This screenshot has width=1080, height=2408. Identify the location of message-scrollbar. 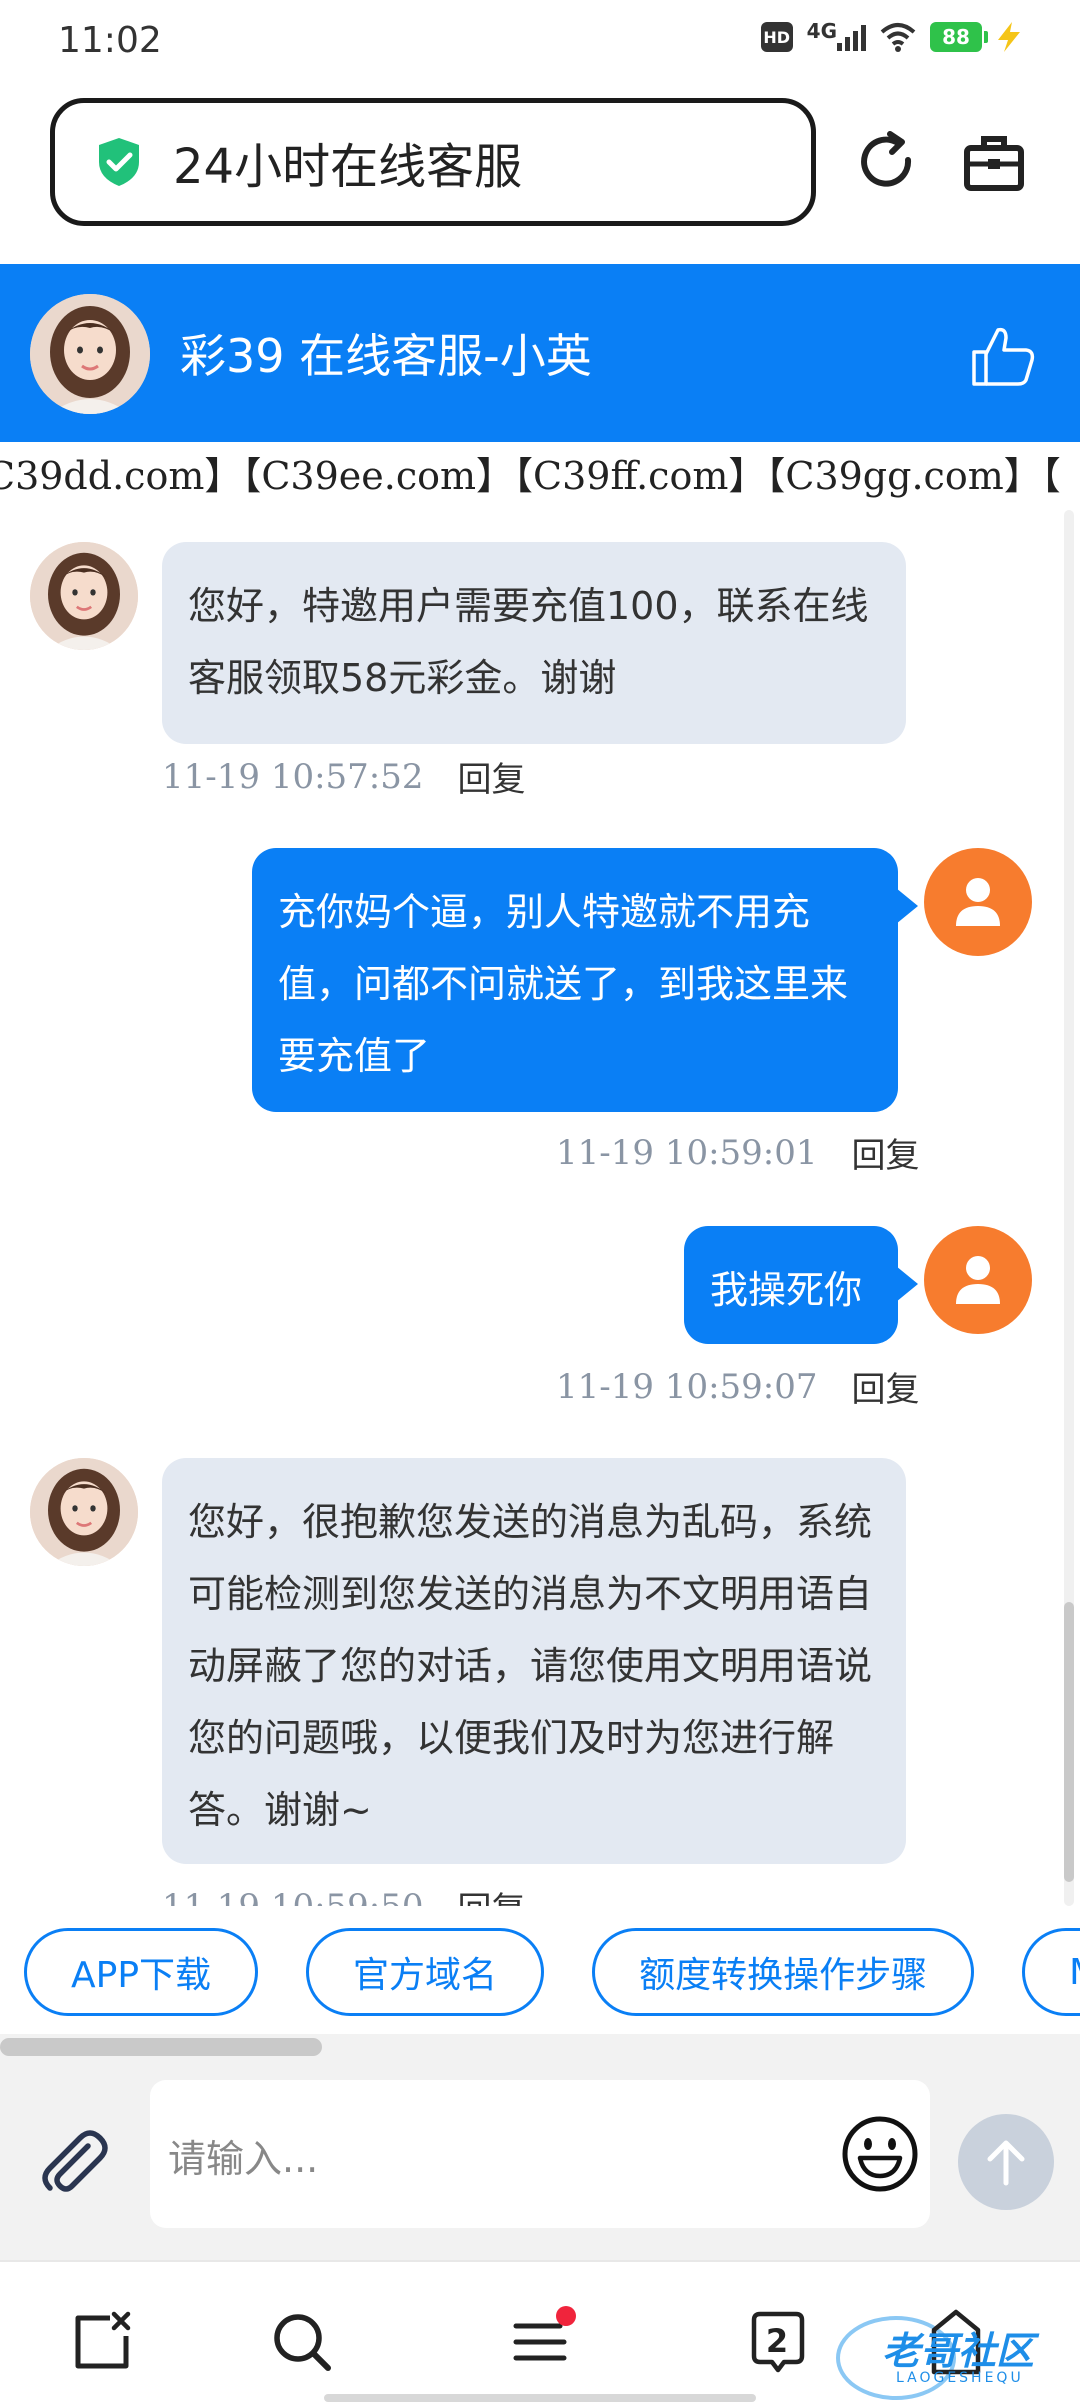
(1069, 1742).